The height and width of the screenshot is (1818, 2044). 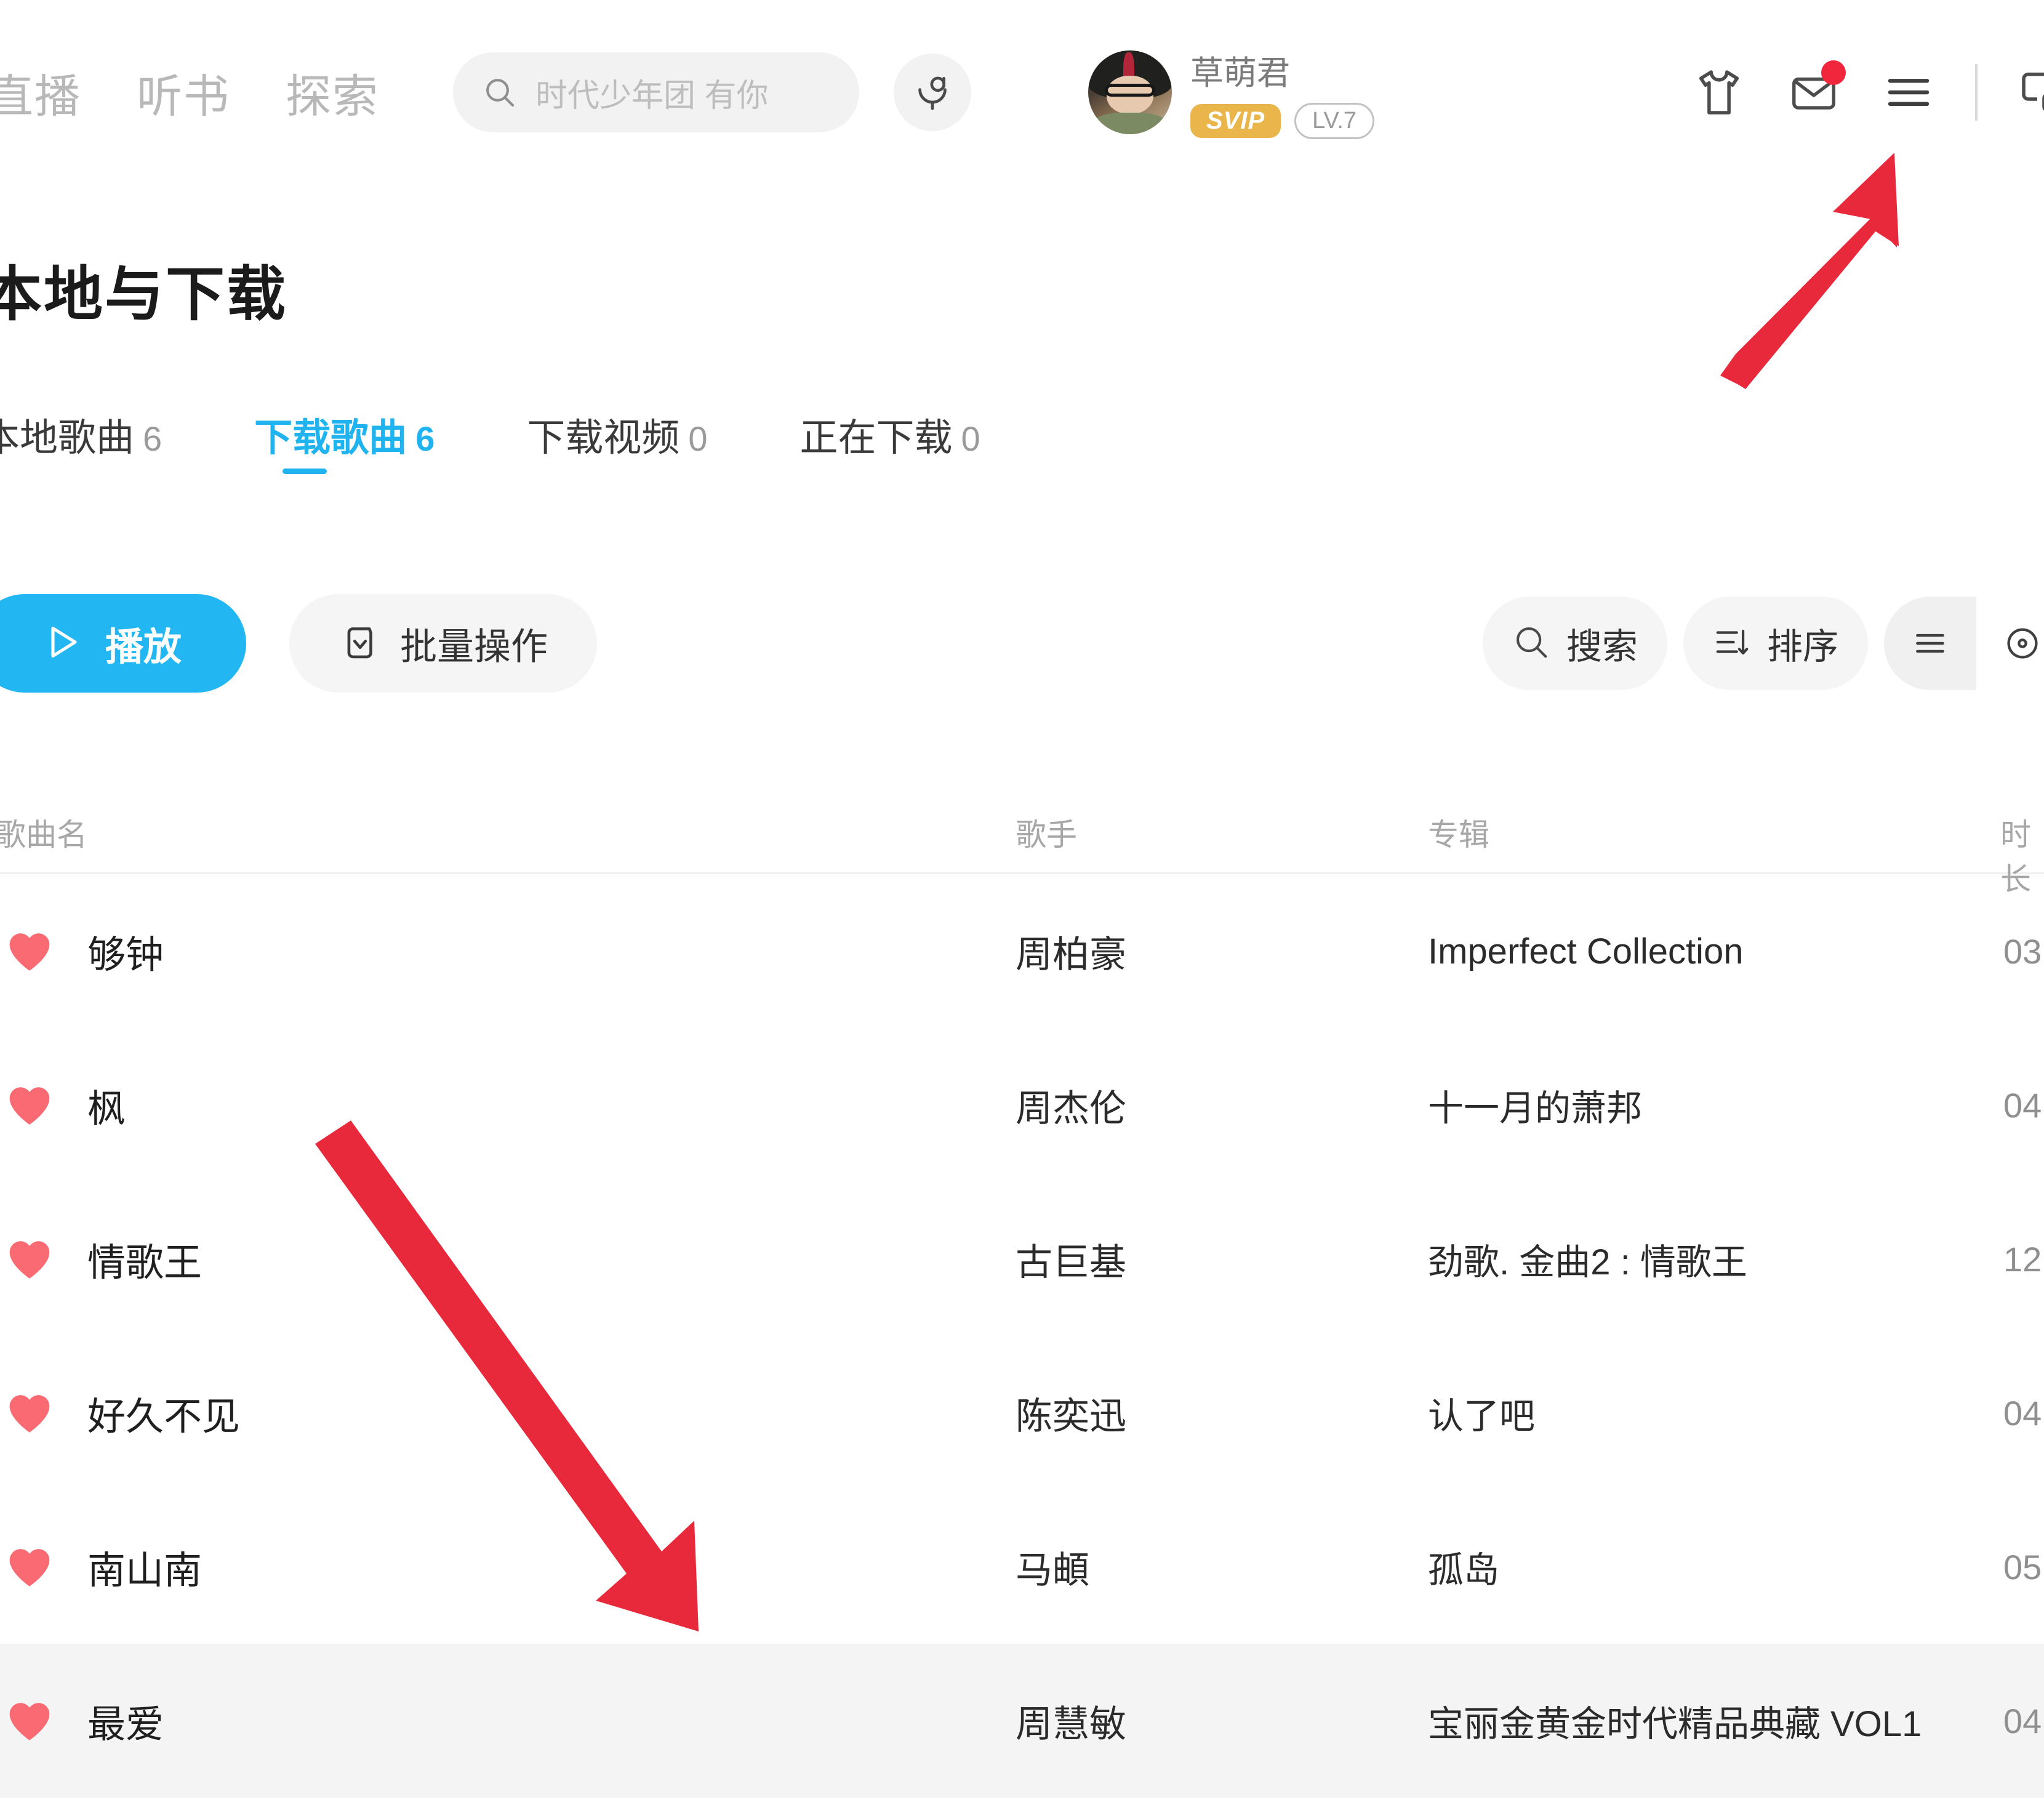 What do you see at coordinates (1071, 1413) in the screenshot?
I see `cell-artist: 陈奕迅` at bounding box center [1071, 1413].